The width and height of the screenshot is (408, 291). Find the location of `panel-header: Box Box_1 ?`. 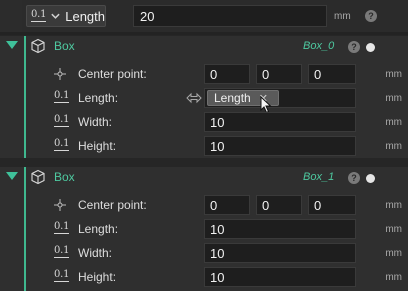

panel-header: Box Box_1 ? is located at coordinates (204, 178).